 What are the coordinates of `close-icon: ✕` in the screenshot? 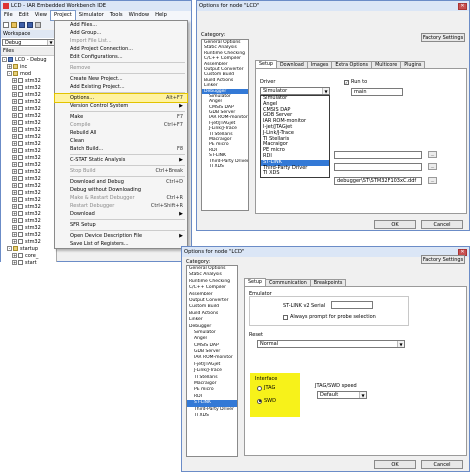 It's located at (462, 6).